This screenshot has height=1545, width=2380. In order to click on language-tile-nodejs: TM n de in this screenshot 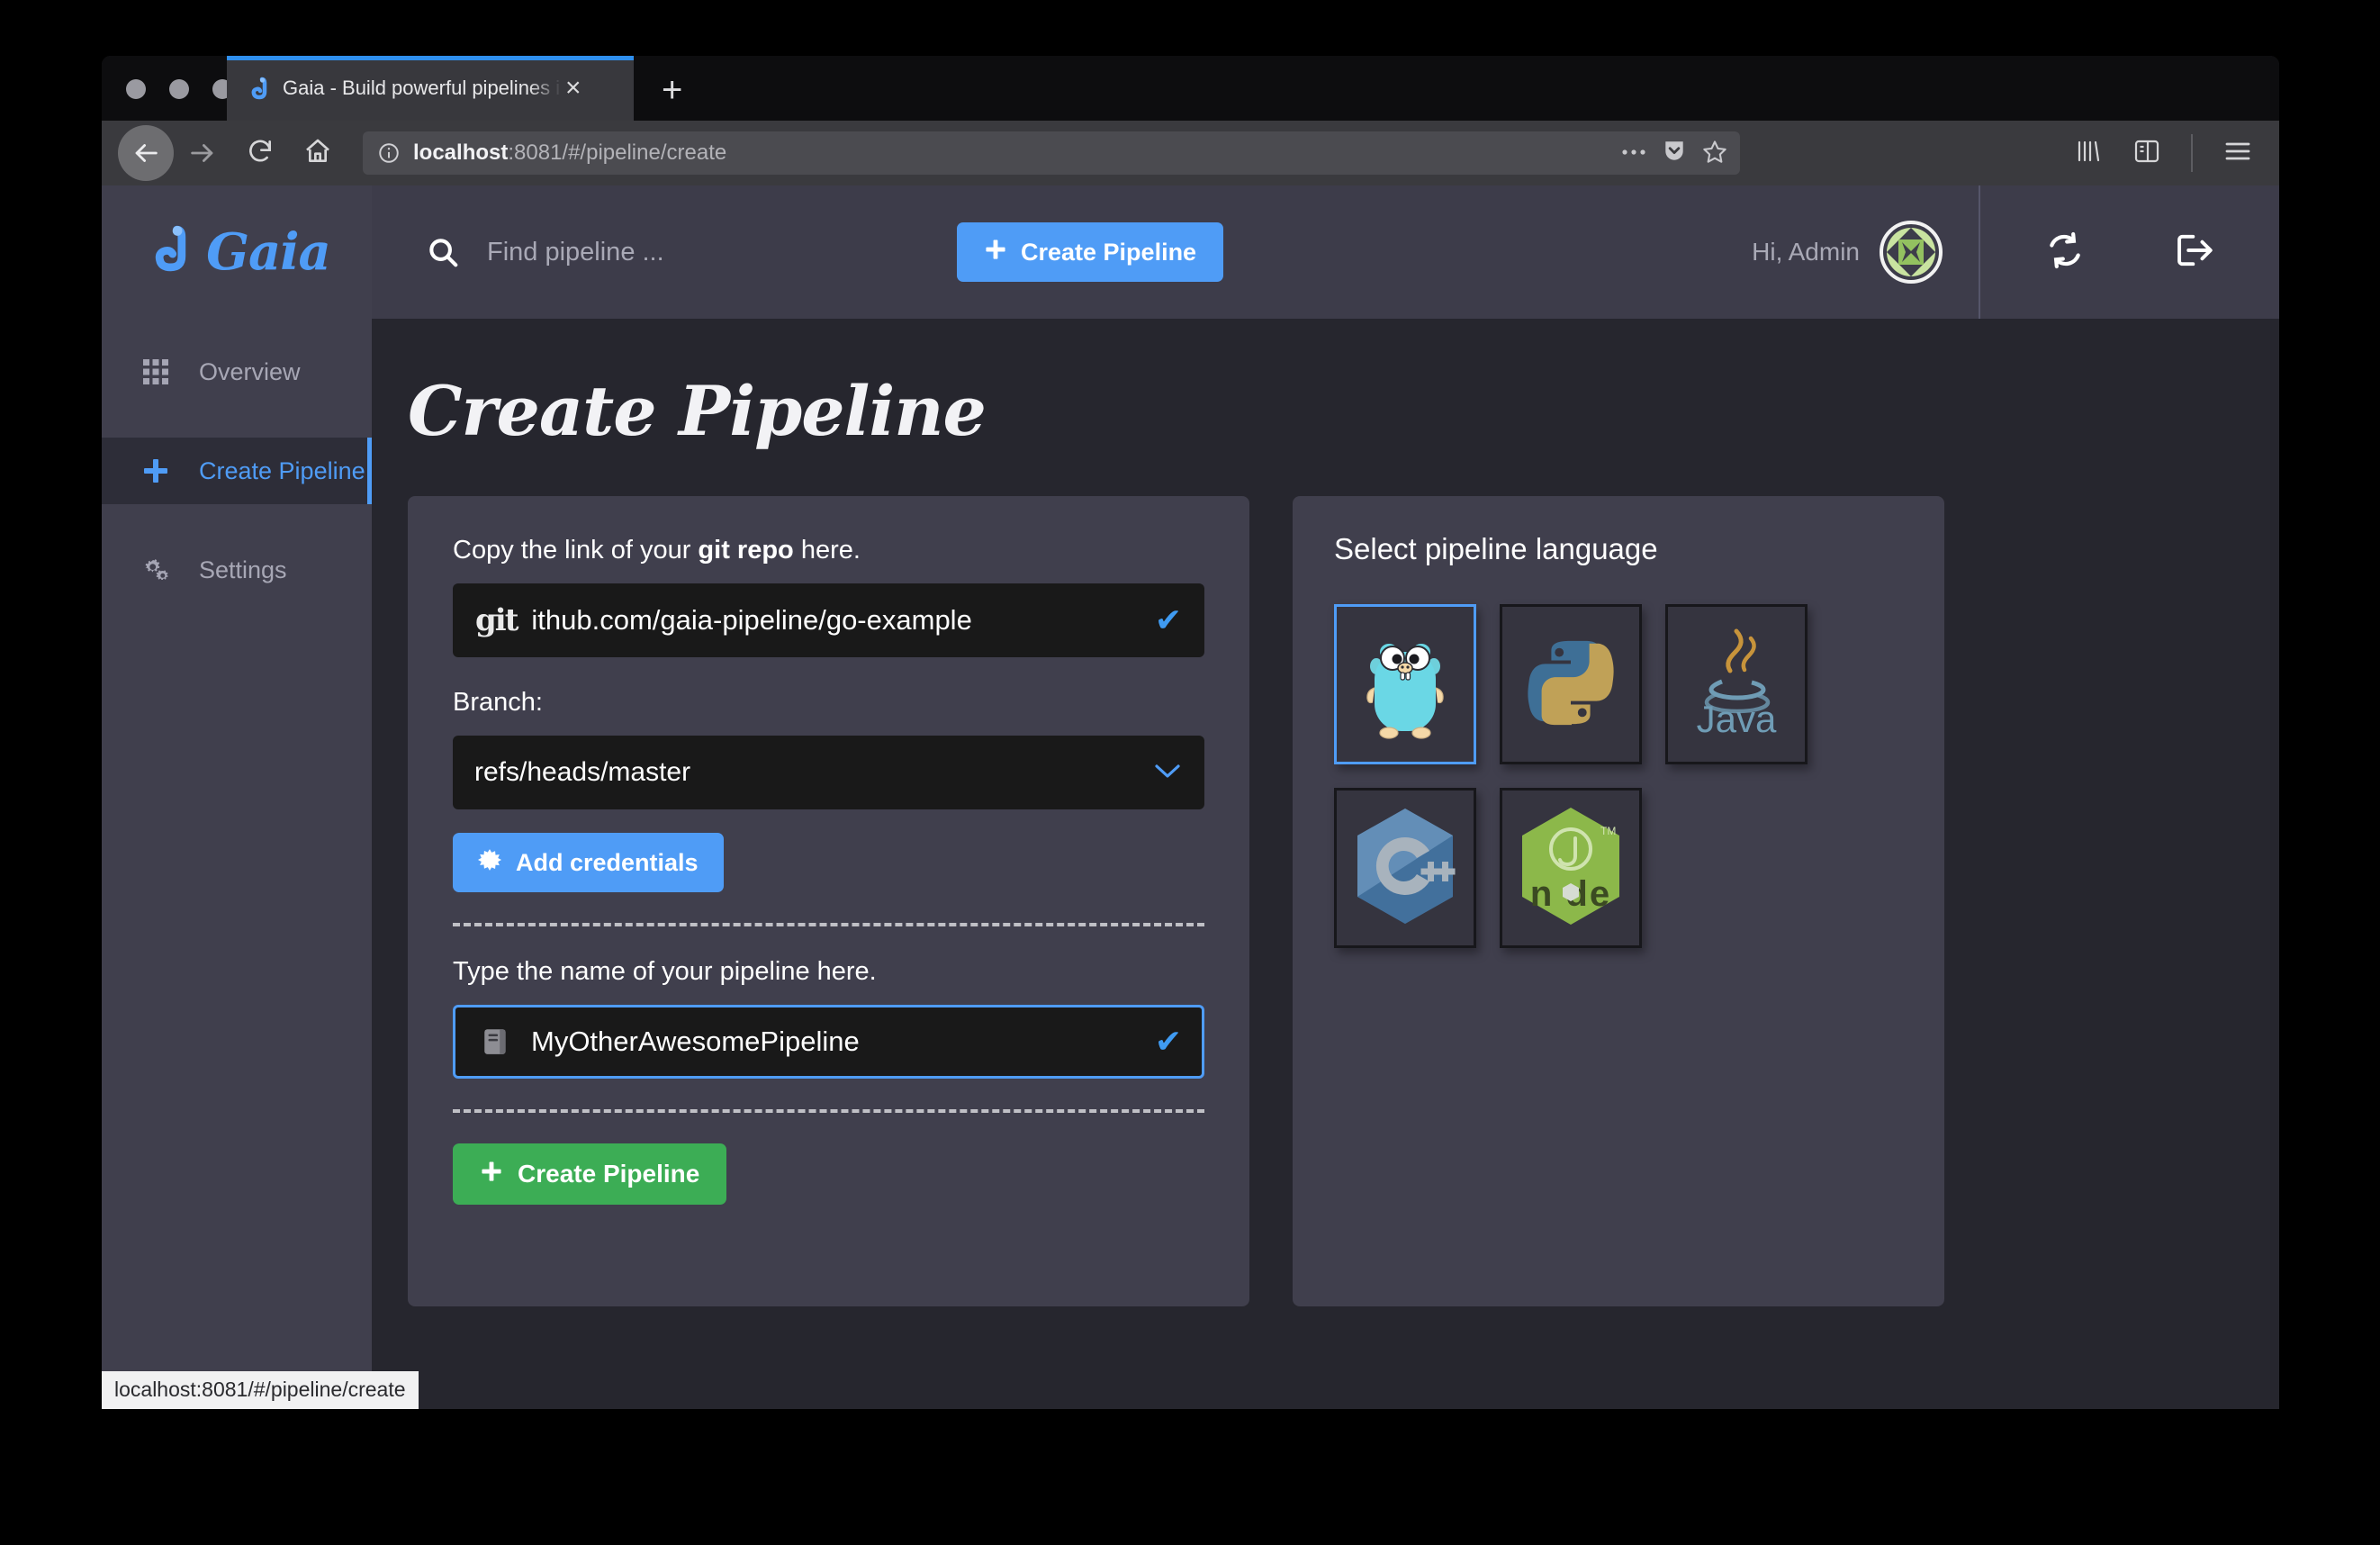, I will do `click(1571, 868)`.